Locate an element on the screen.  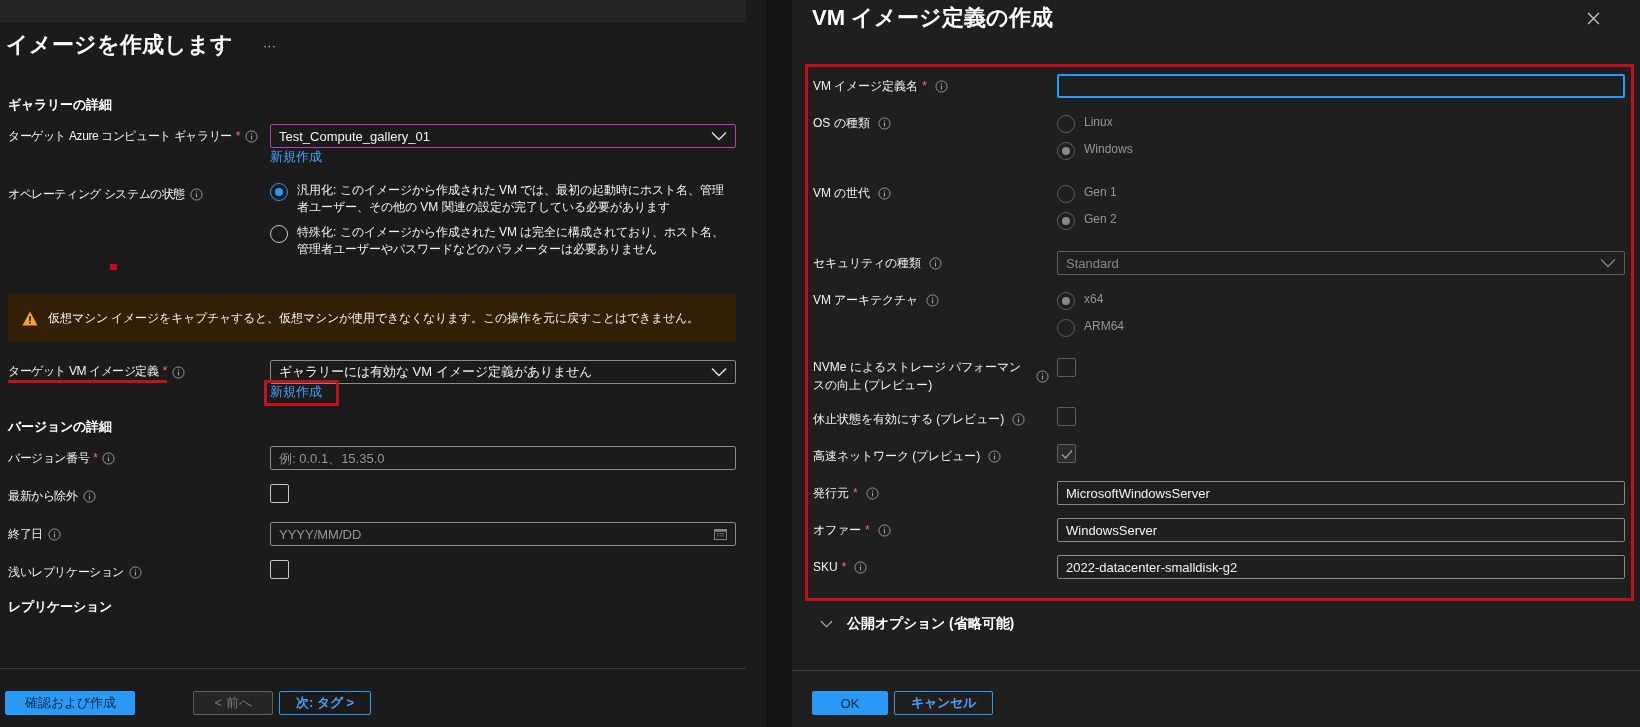
field-label: 最新から除外 is located at coordinates (43, 496).